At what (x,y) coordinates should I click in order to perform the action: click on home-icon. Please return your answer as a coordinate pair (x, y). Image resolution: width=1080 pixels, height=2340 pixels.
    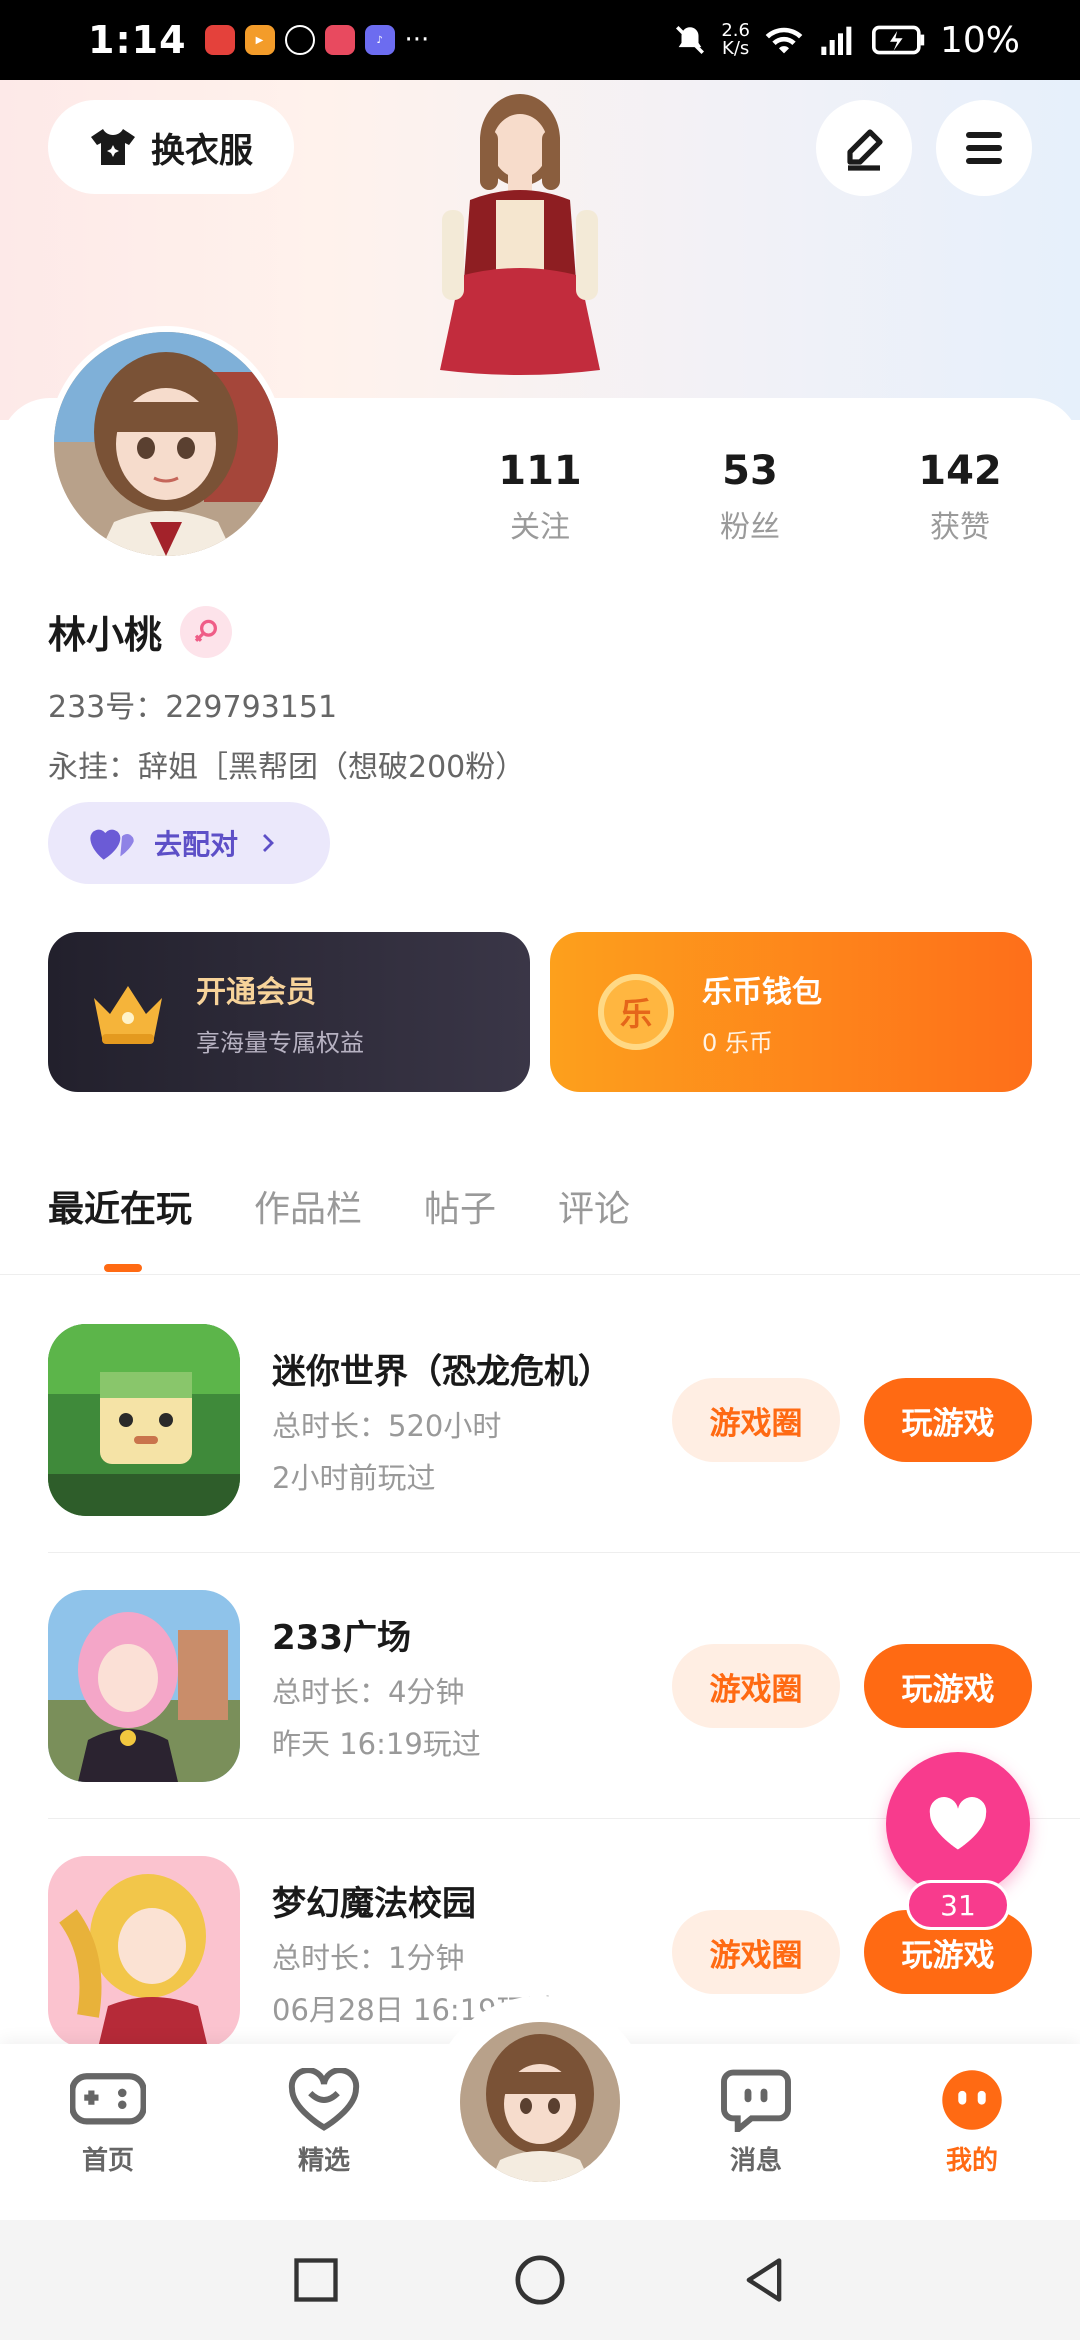
    Looking at the image, I should click on (540, 2280).